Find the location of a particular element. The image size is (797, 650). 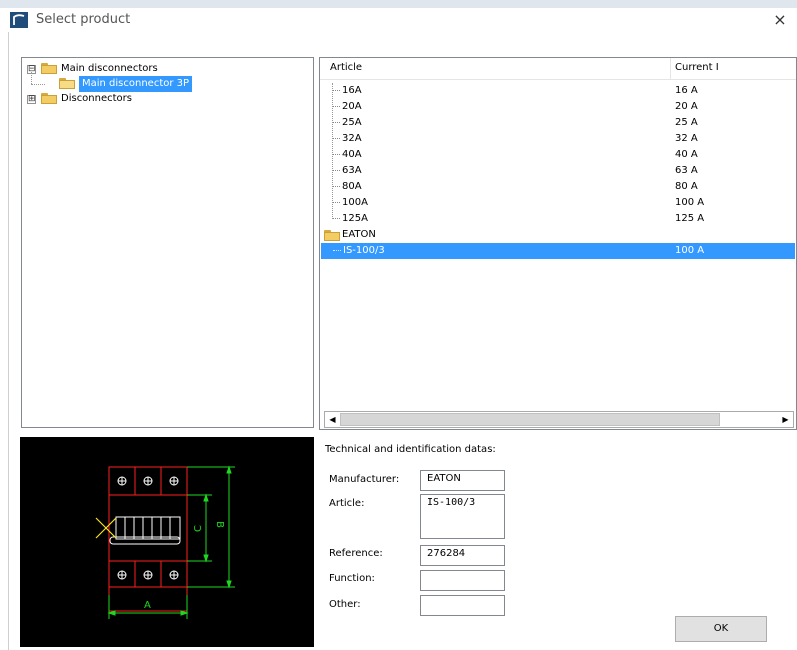

reference-value: 276284 is located at coordinates (446, 553).